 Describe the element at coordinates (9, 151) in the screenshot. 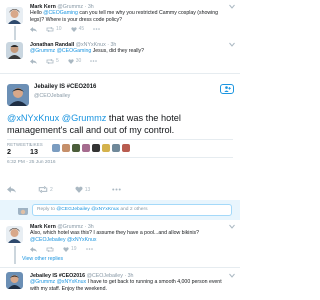

I see `retweets-value: 2` at that location.